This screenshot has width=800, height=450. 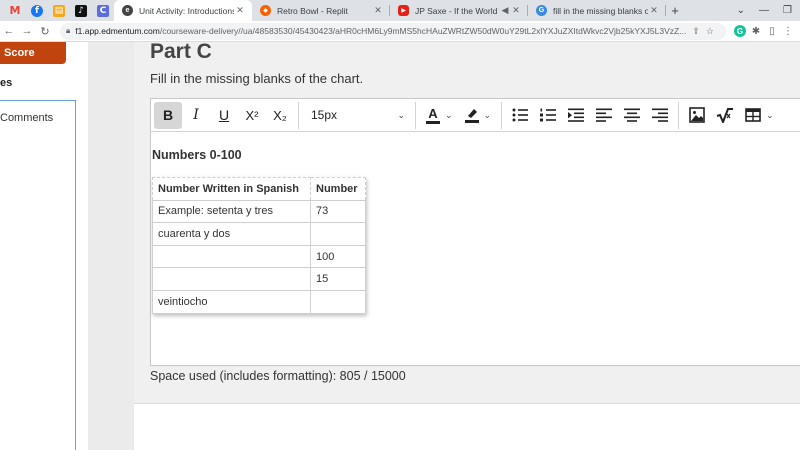 What do you see at coordinates (660, 115) in the screenshot?
I see `align-right-button` at bounding box center [660, 115].